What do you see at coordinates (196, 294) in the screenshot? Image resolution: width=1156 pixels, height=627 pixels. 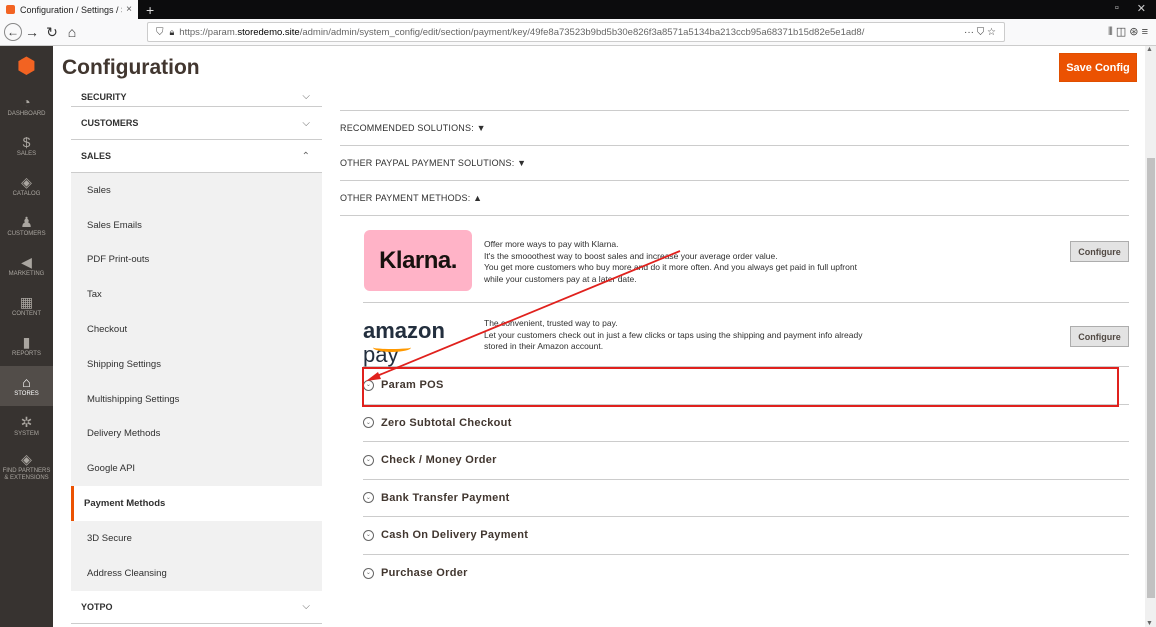 I see `sidebar-item-tax: Tax` at bounding box center [196, 294].